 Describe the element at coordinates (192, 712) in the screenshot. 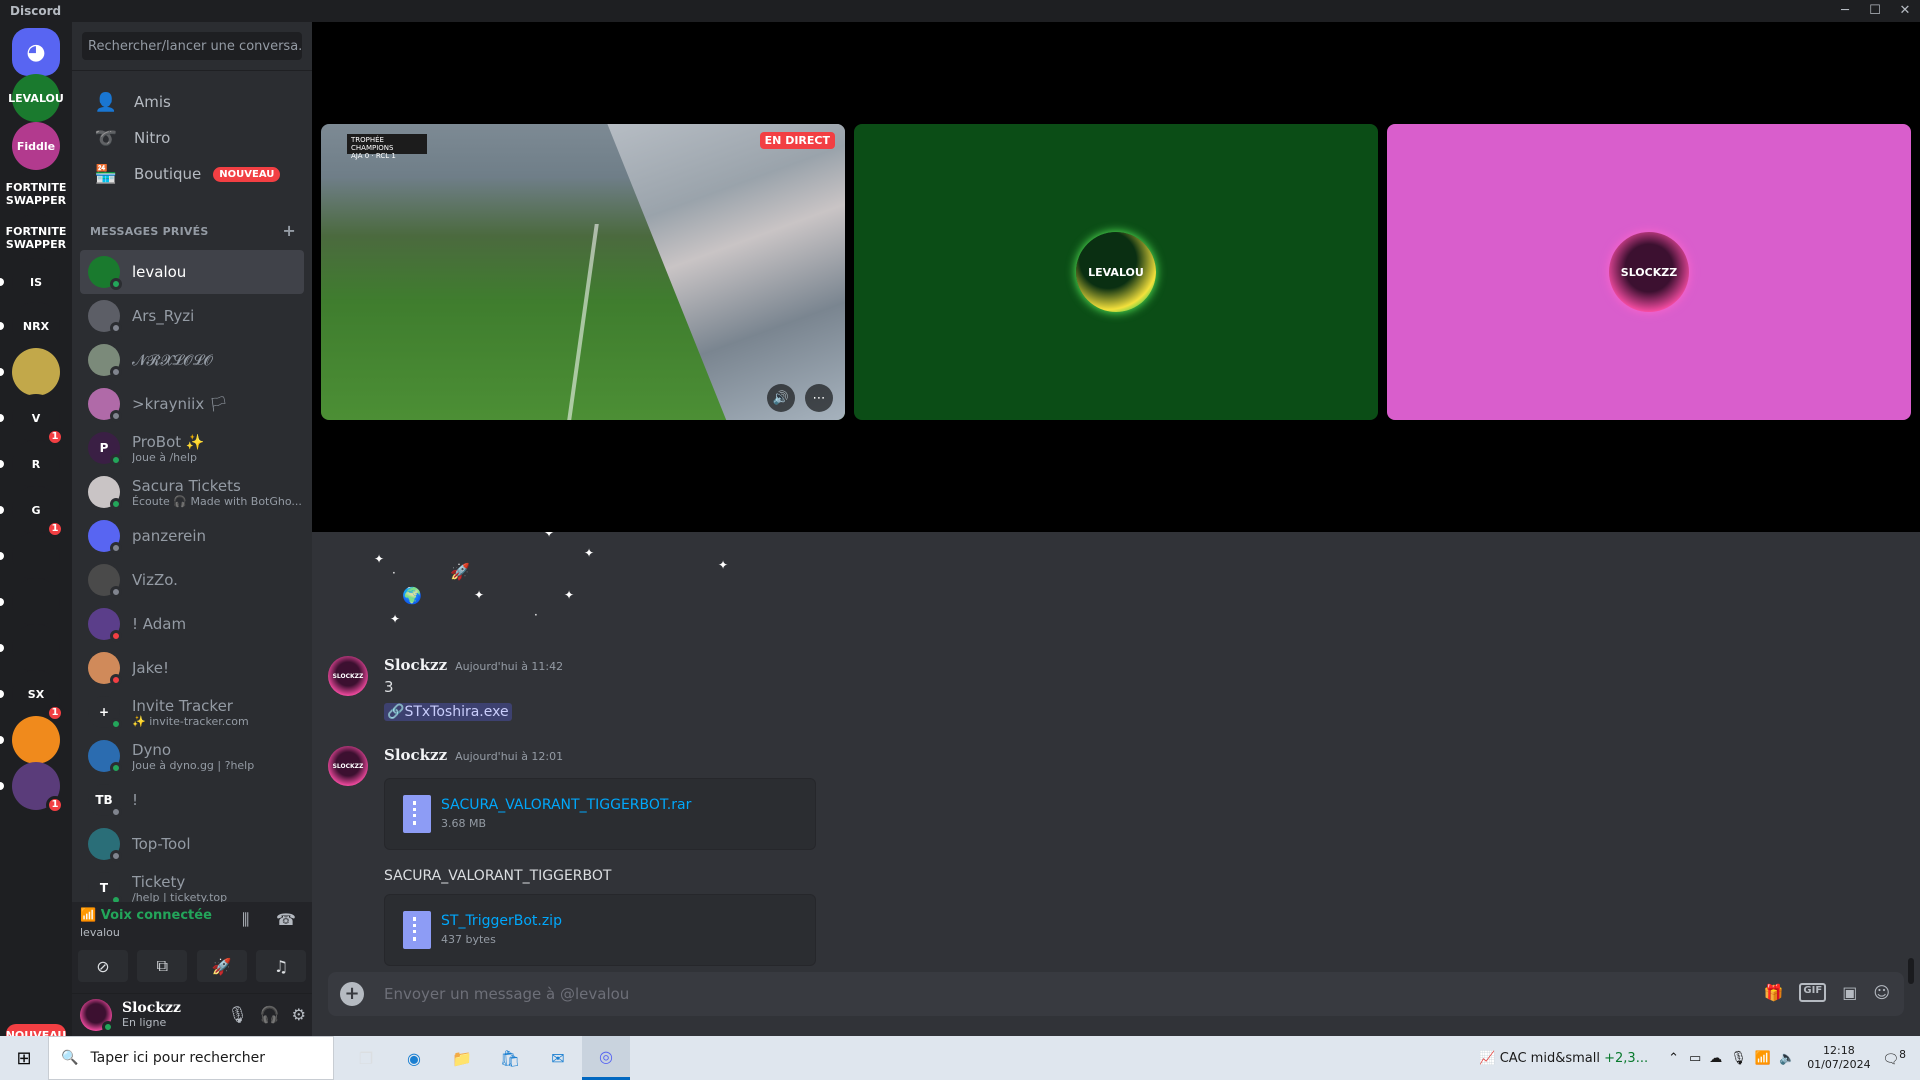

I see `dm-item: + Invite Tracker ✨ invite-tracker.com` at that location.